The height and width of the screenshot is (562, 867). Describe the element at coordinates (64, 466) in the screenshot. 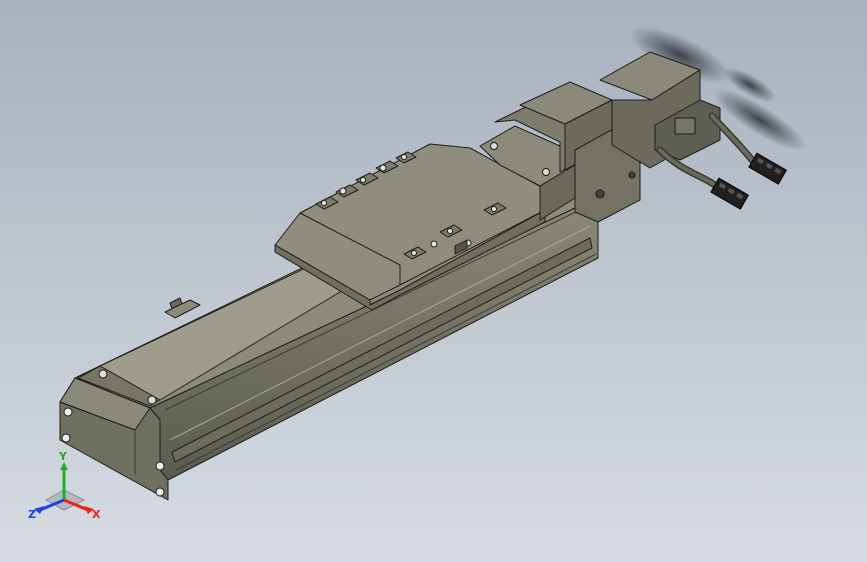

I see `y-axis-arrow` at that location.